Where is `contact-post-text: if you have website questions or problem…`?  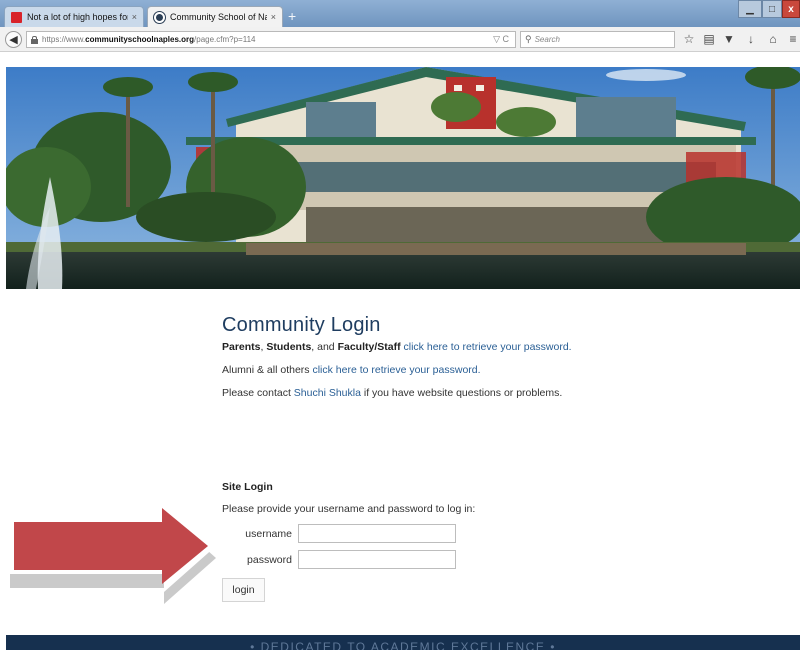
contact-post-text: if you have website questions or problem… is located at coordinates (461, 393).